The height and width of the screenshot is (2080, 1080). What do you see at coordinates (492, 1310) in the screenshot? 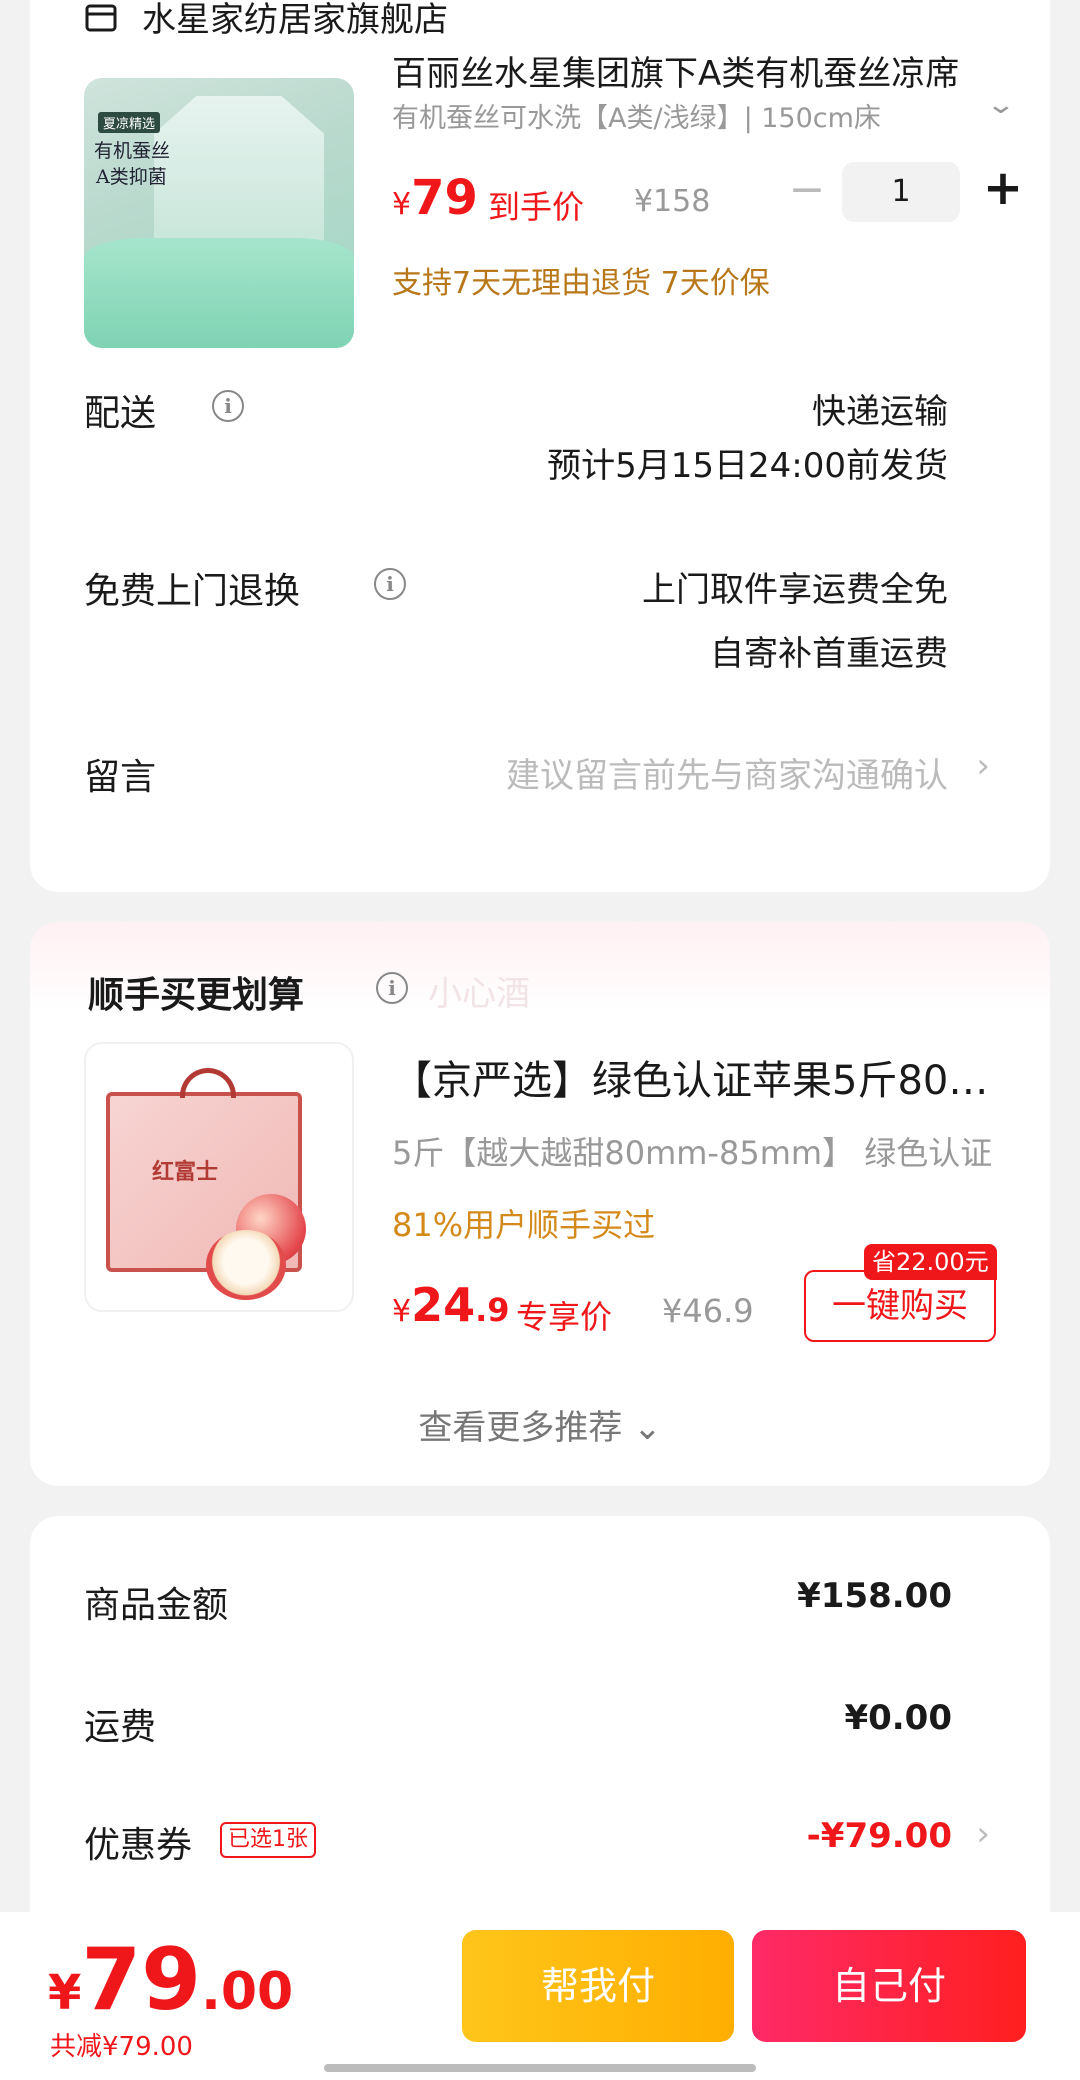
I see `price-dec: .9` at bounding box center [492, 1310].